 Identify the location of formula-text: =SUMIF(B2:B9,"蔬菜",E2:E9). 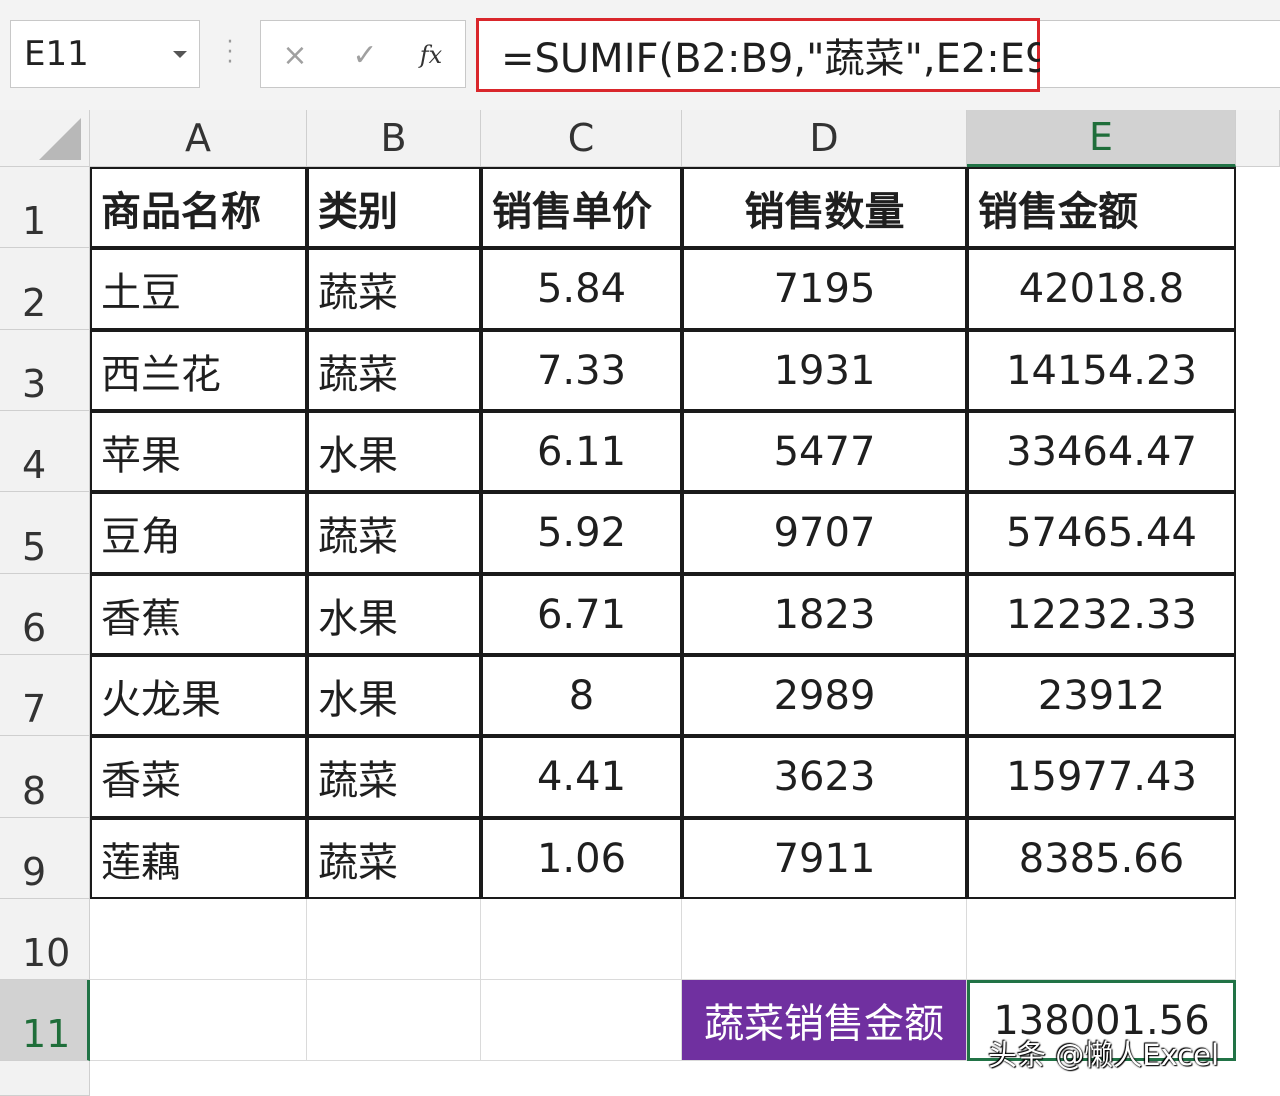
(784, 59).